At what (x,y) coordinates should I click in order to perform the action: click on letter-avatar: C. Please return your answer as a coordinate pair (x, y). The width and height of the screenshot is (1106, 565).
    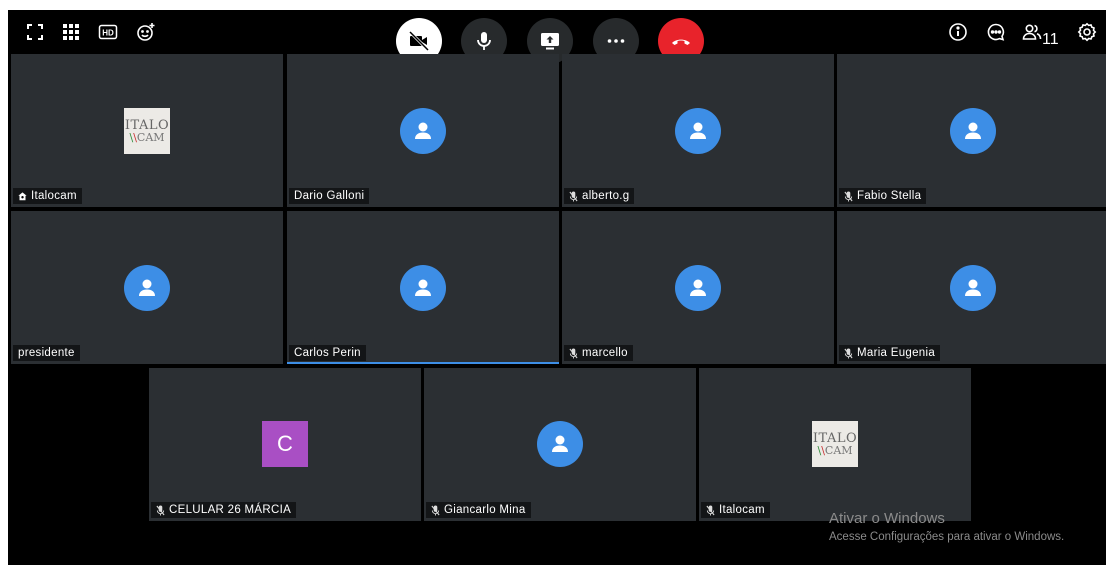
    Looking at the image, I should click on (285, 444).